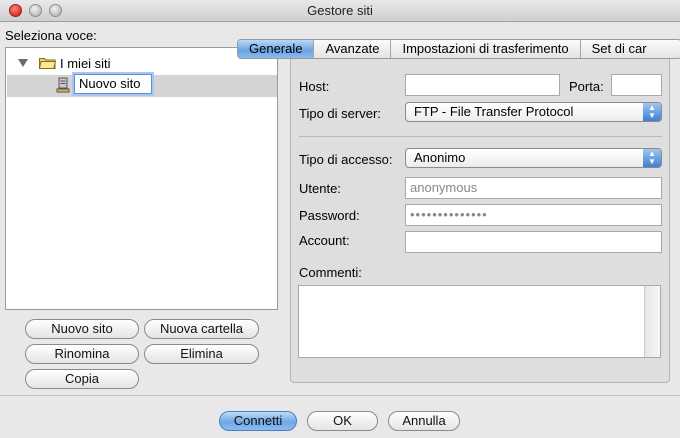 Image resolution: width=680 pixels, height=438 pixels. Describe the element at coordinates (113, 84) in the screenshot. I see `tree-item-rename-input: Nuovo sito` at that location.